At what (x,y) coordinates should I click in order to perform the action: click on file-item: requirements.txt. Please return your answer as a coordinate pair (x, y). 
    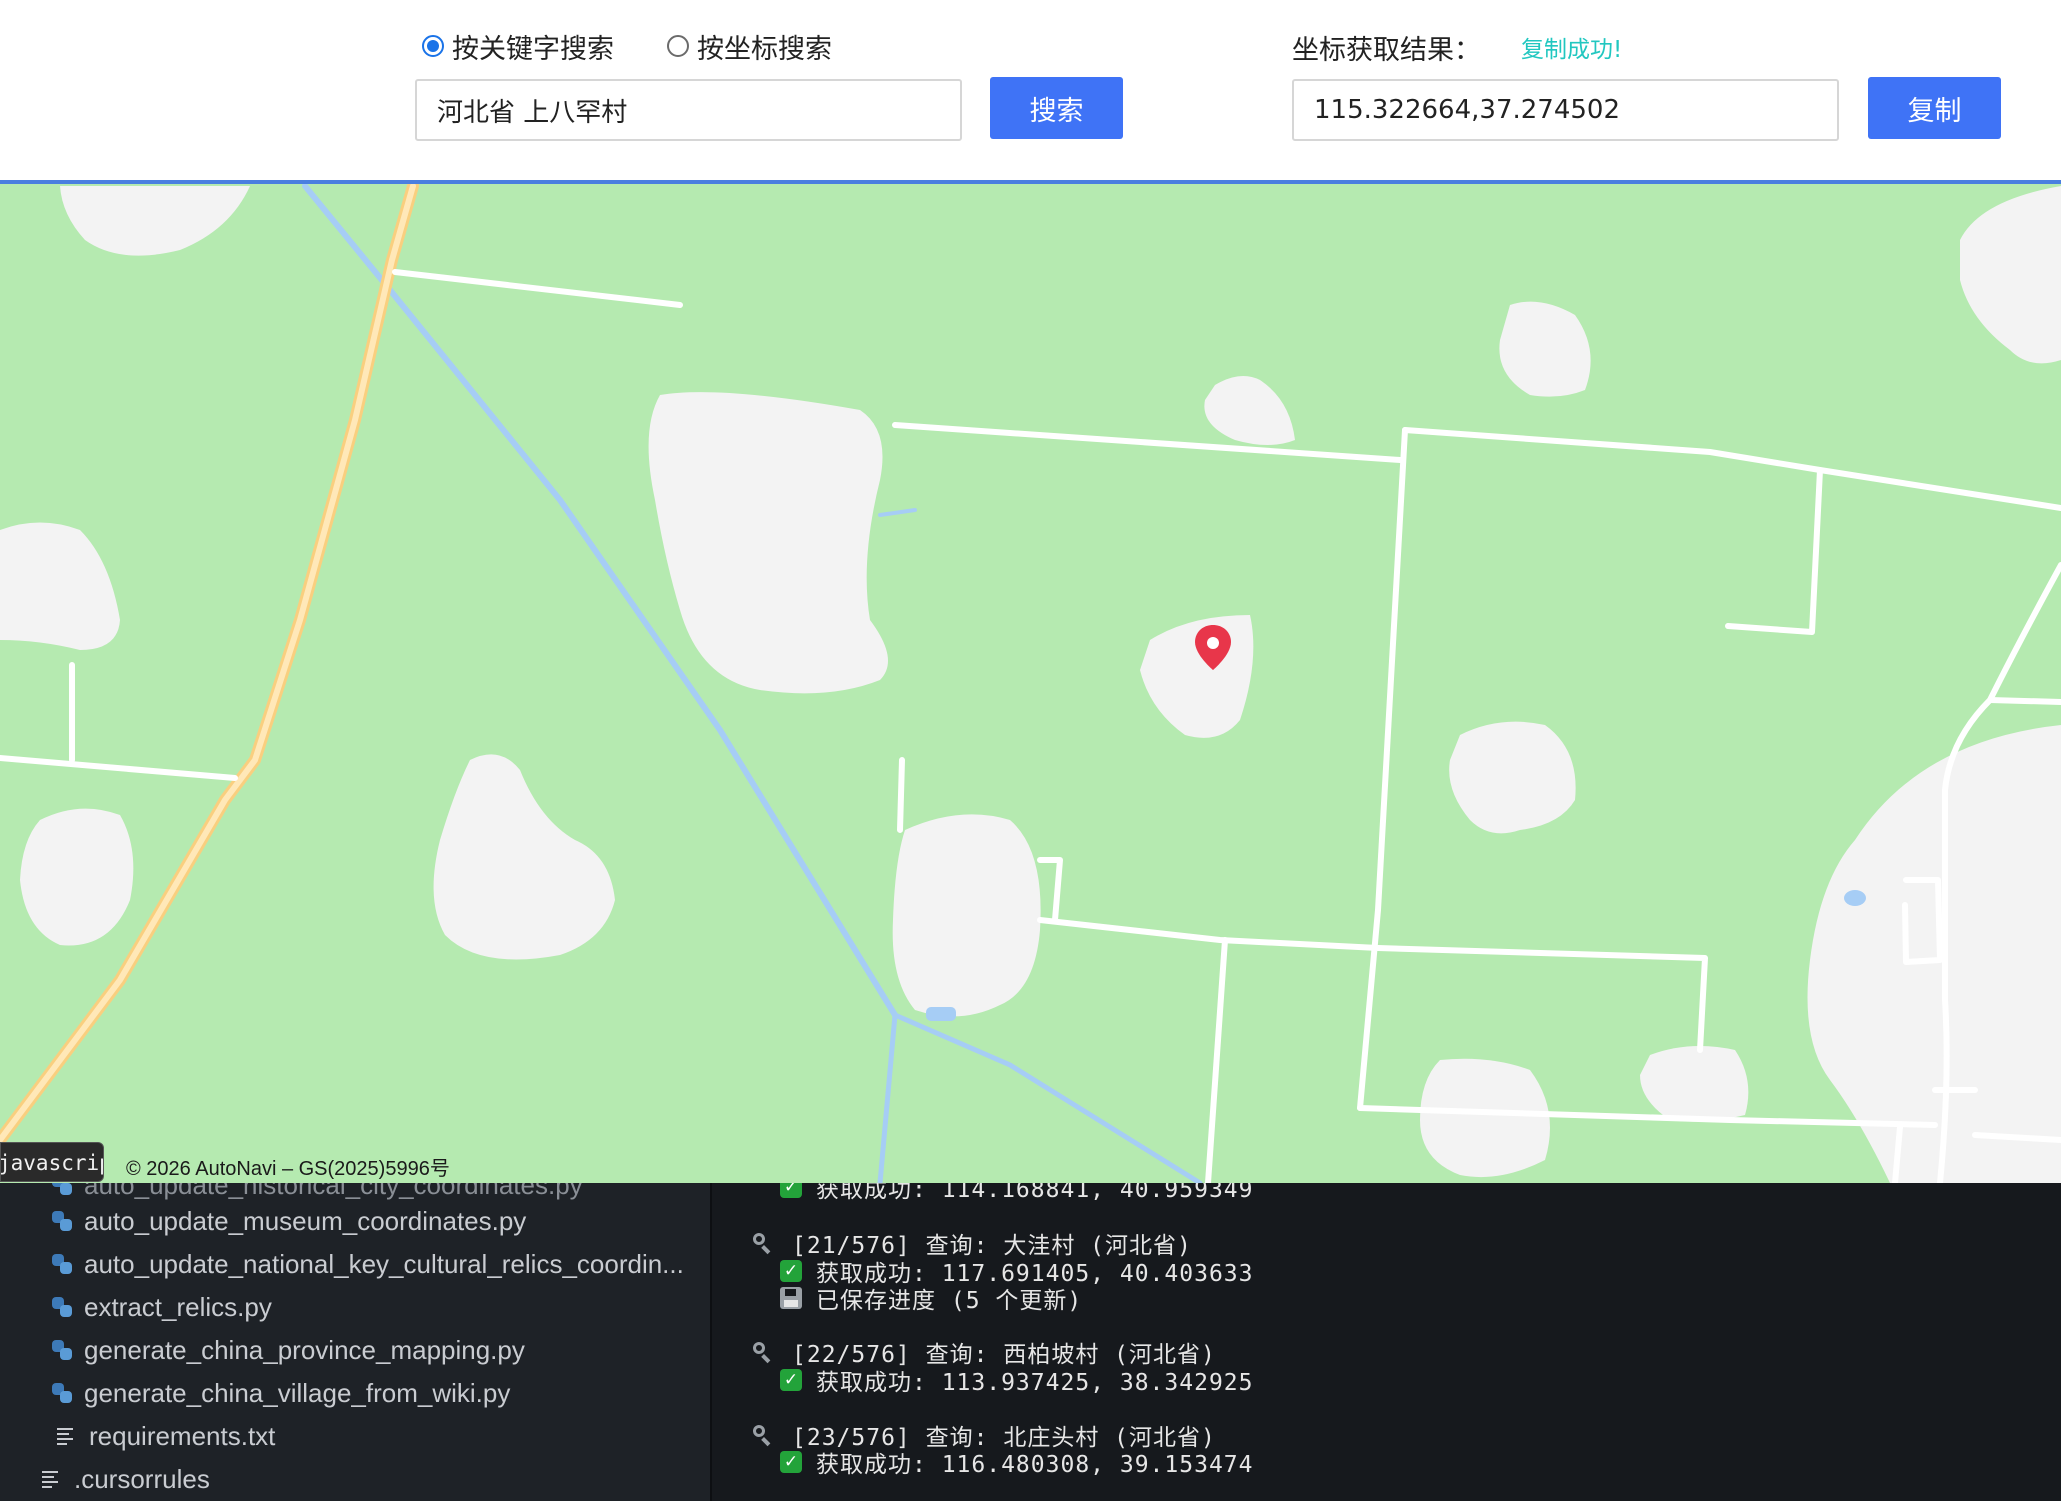
    Looking at the image, I should click on (166, 1436).